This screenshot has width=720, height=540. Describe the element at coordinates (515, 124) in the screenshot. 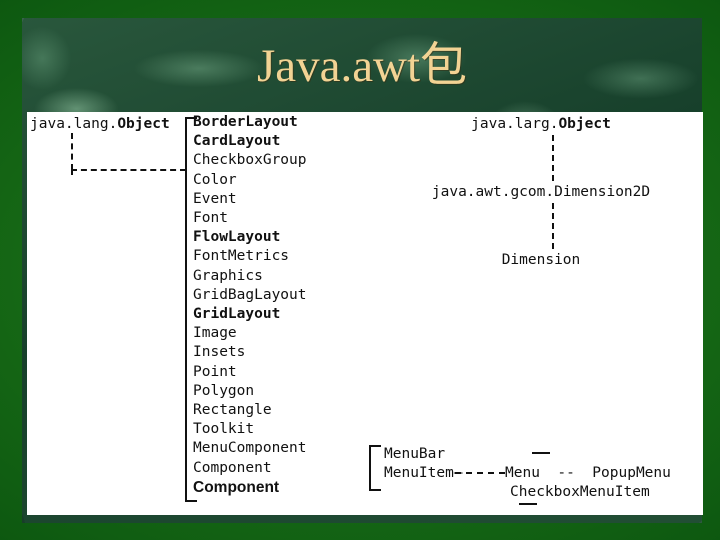

I see `right-root-prefix: java.larg.` at that location.